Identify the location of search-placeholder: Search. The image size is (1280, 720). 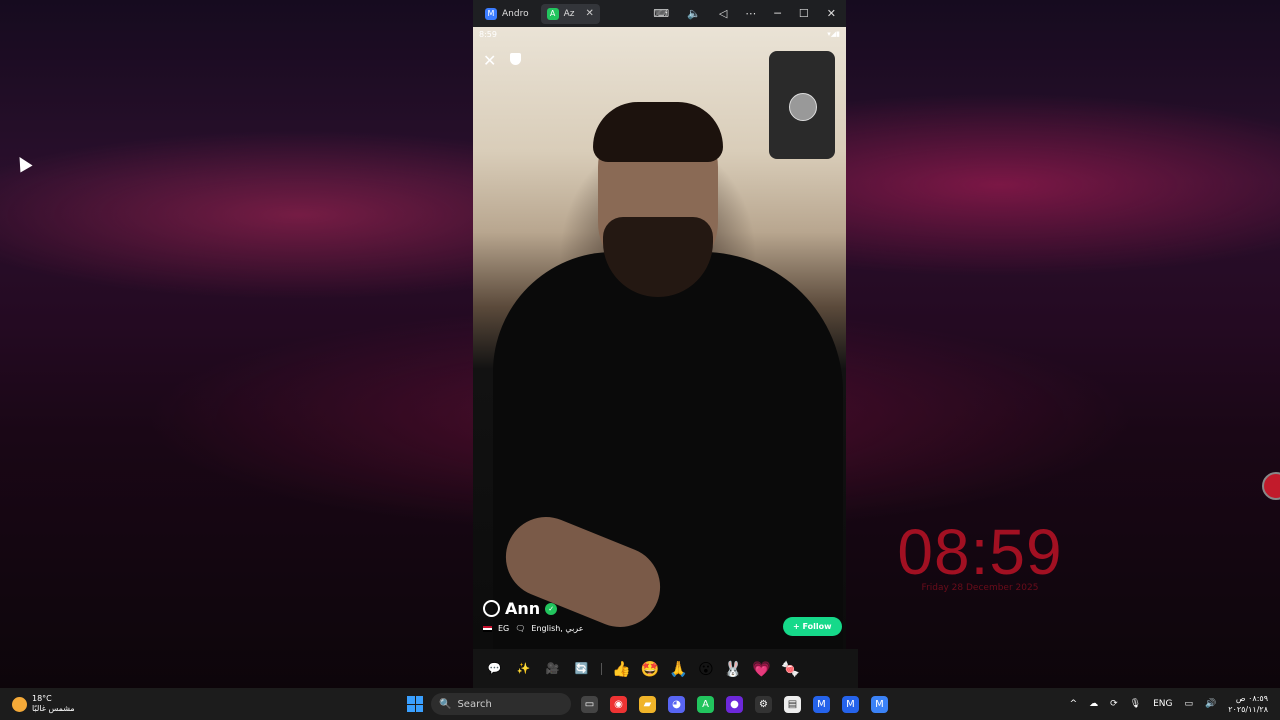
(474, 704).